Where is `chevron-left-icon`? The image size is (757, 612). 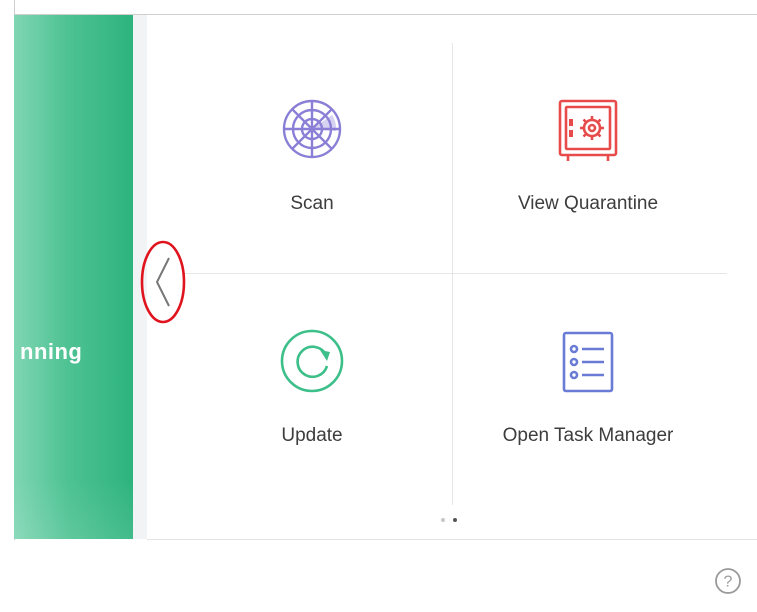
chevron-left-icon is located at coordinates (163, 282).